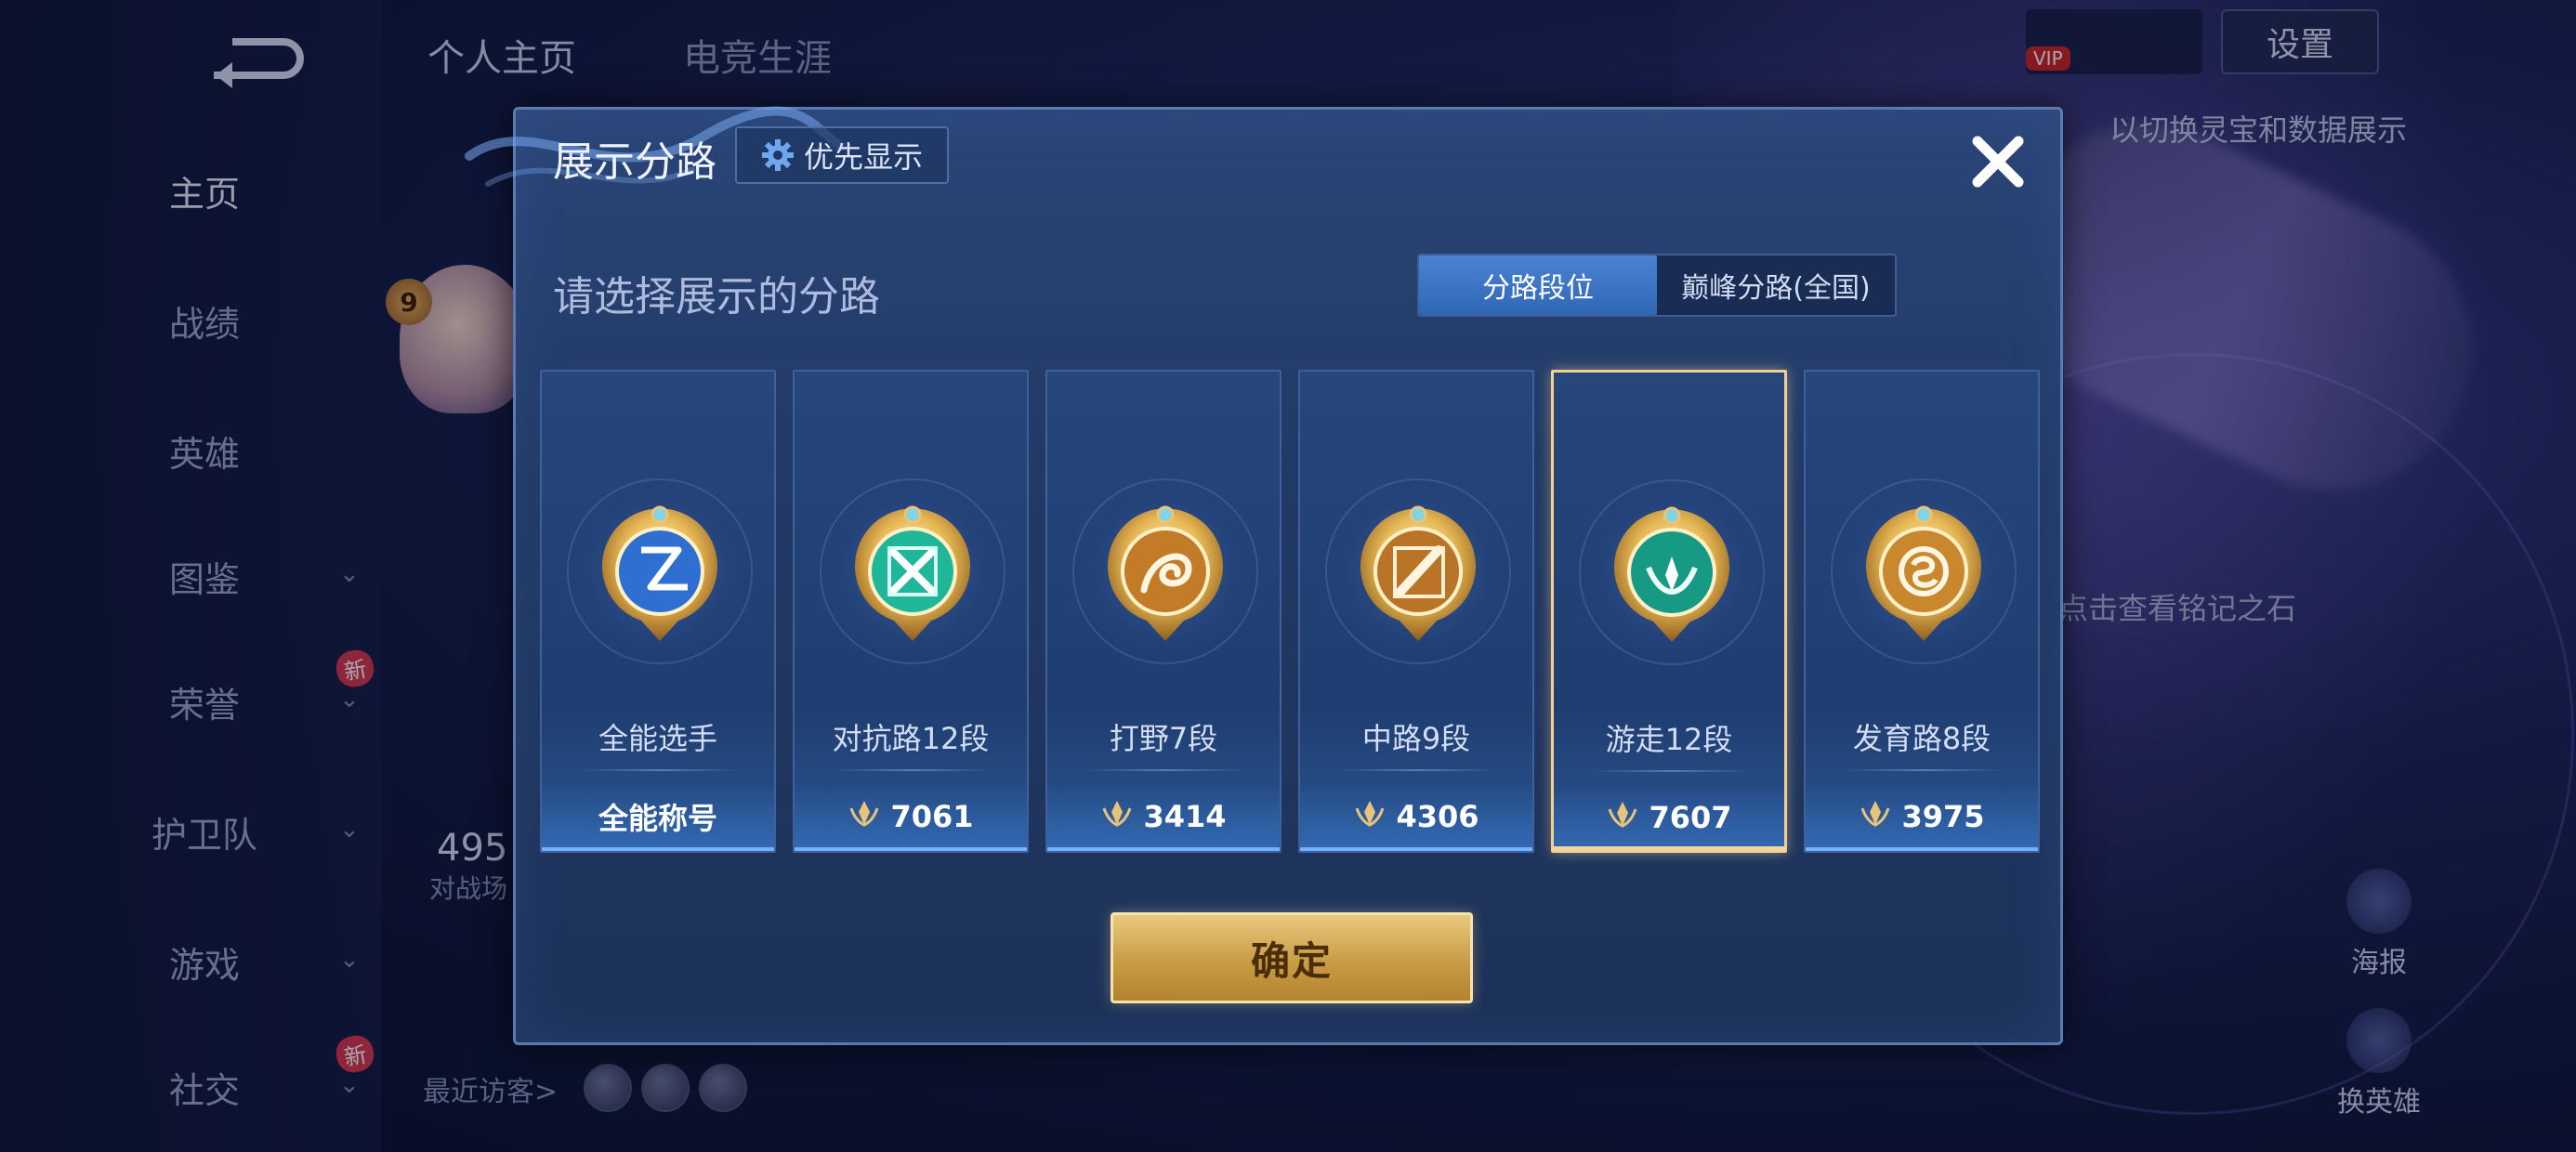  Describe the element at coordinates (912, 576) in the screenshot. I see `clash-lane-emblem-icon` at that location.